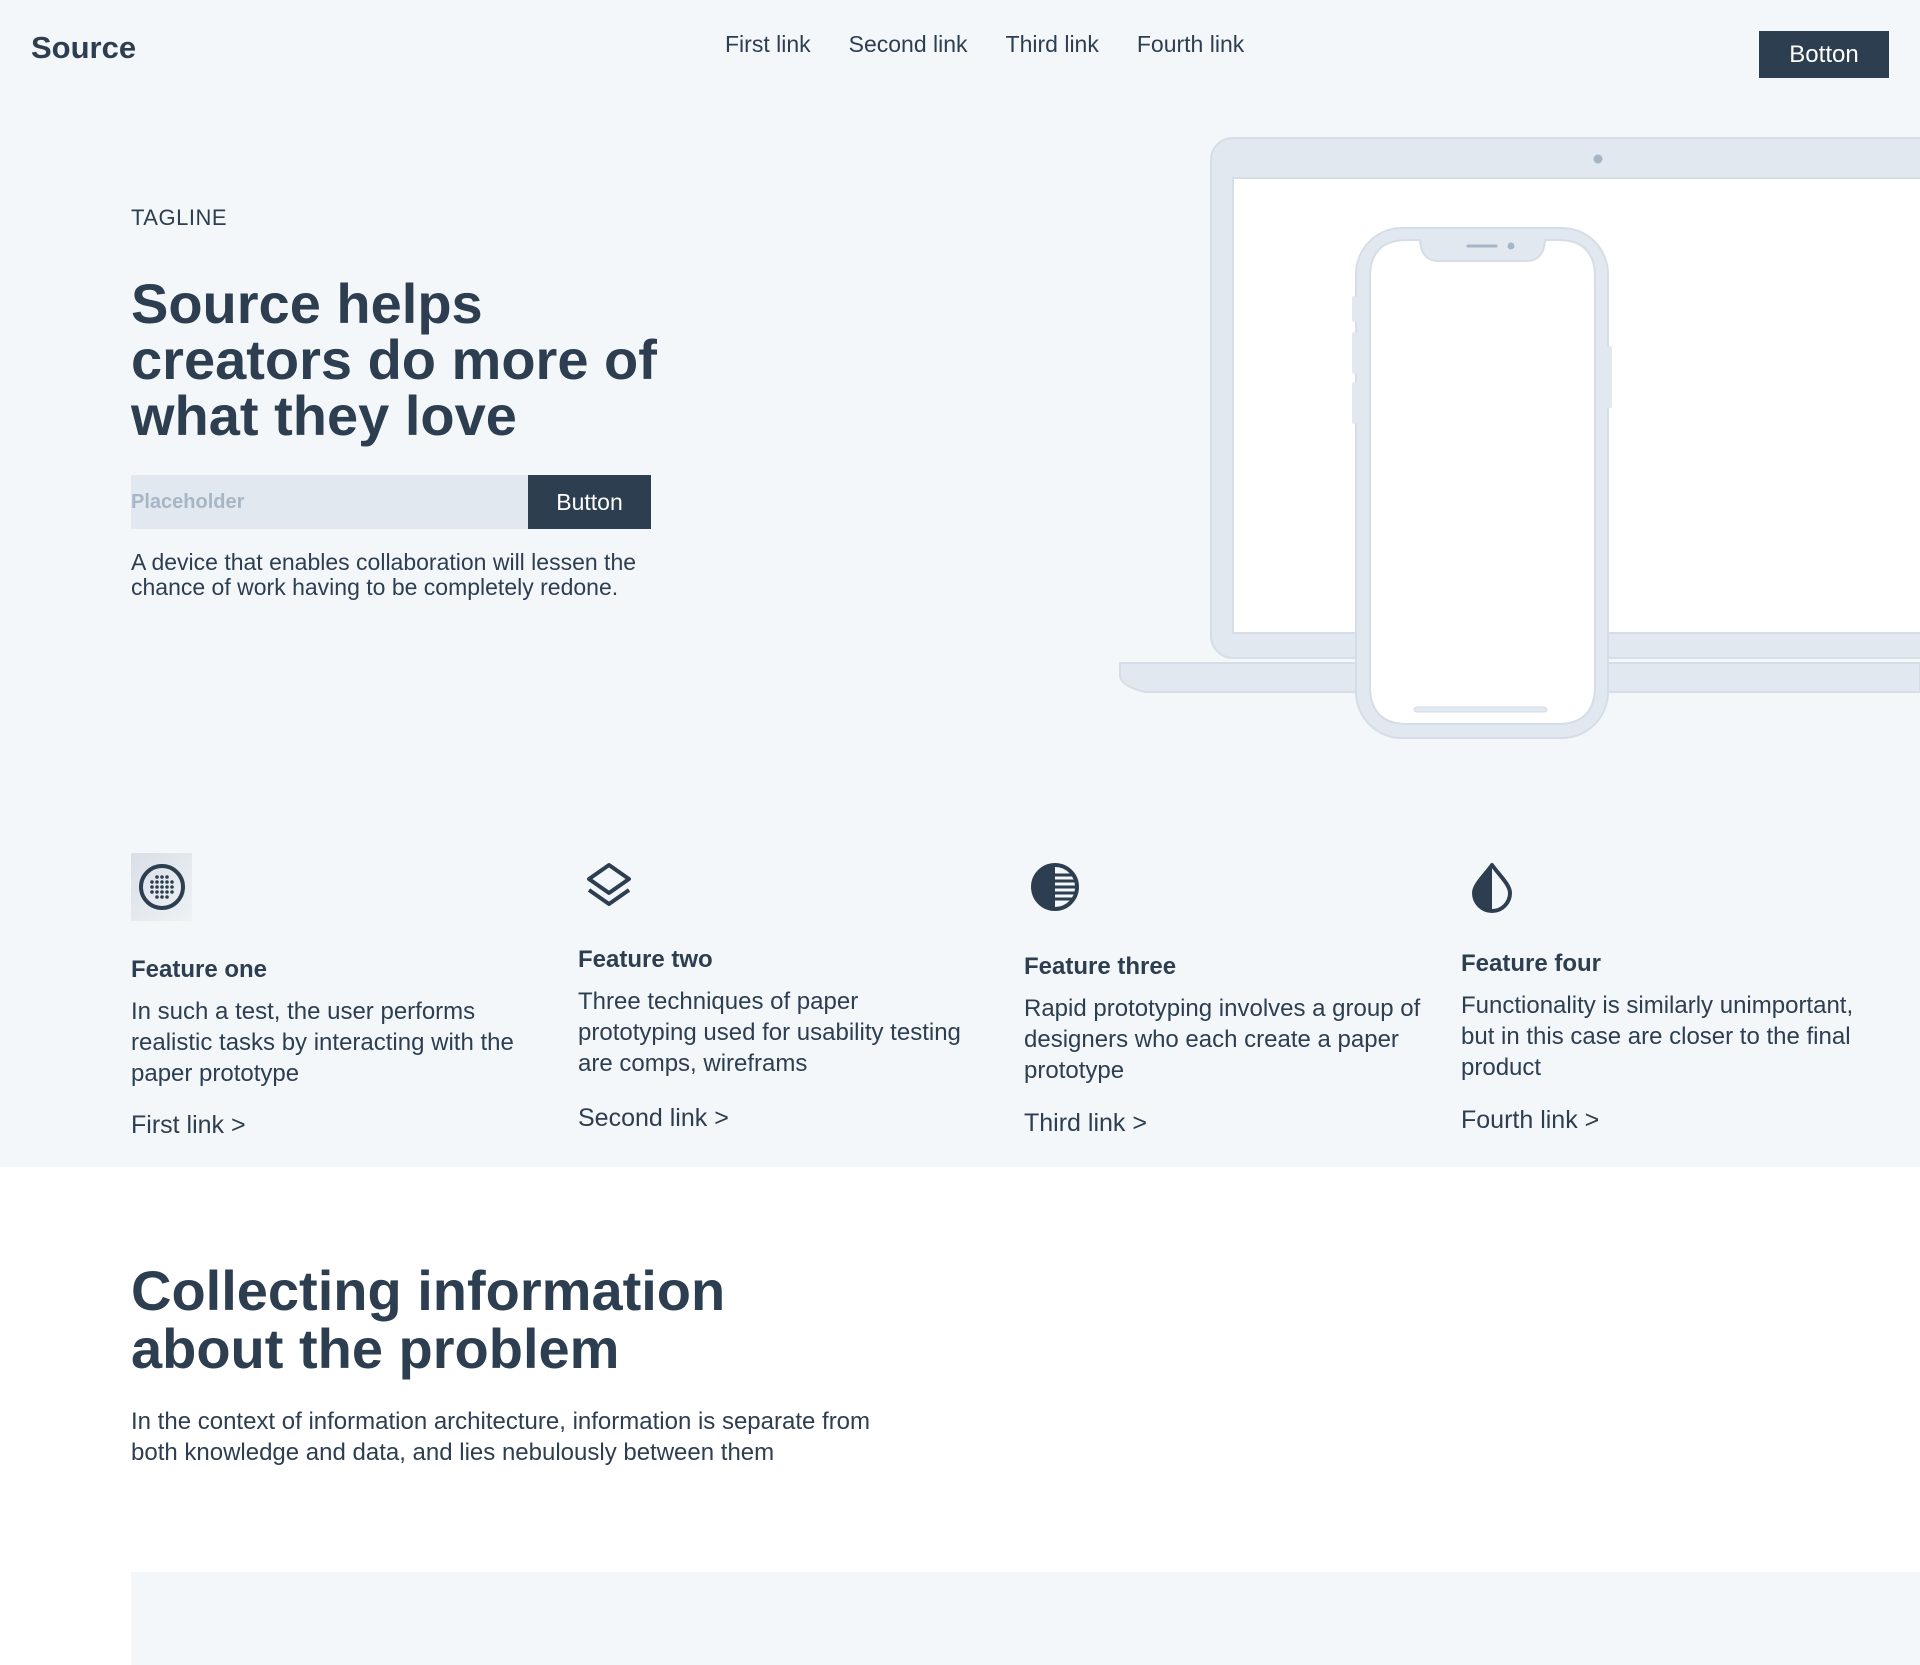 This screenshot has width=1920, height=1665. What do you see at coordinates (589, 502) in the screenshot?
I see `hero-button: Button` at bounding box center [589, 502].